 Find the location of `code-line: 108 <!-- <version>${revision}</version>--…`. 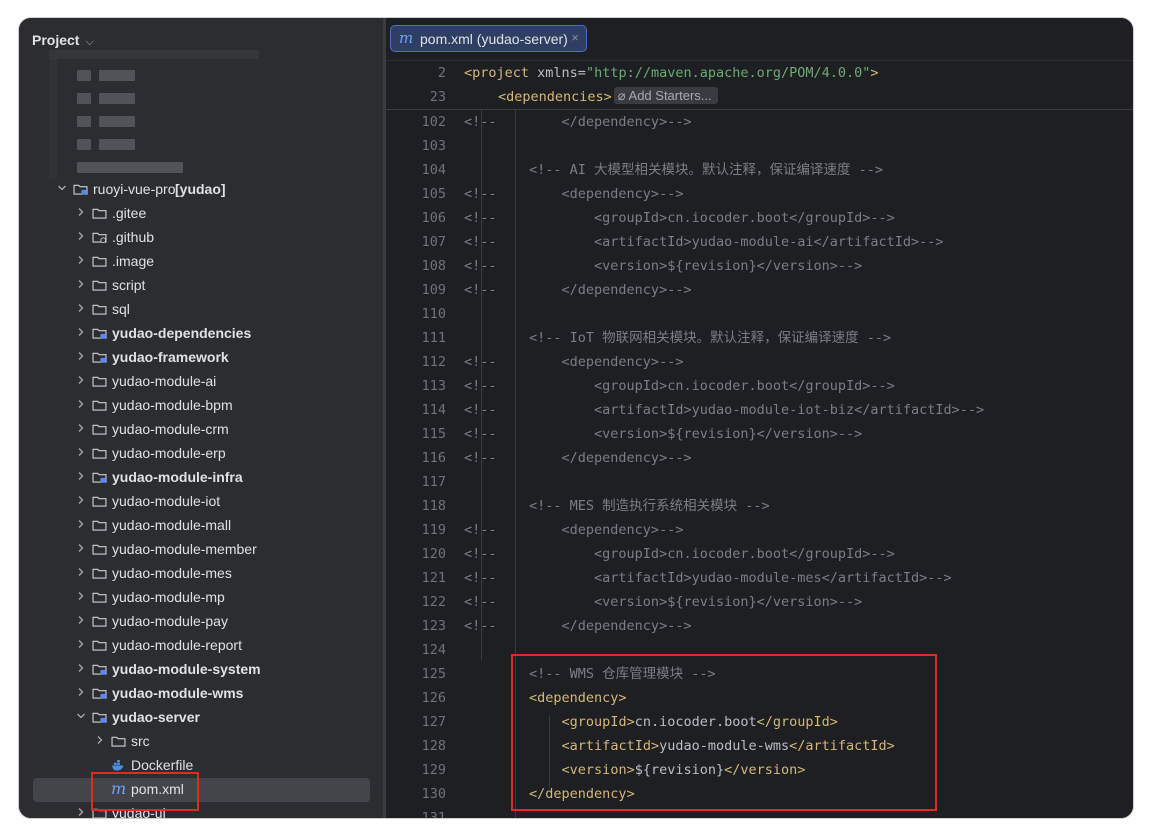

code-line: 108 <!-- <version>${revision}</version>--… is located at coordinates (759, 266).